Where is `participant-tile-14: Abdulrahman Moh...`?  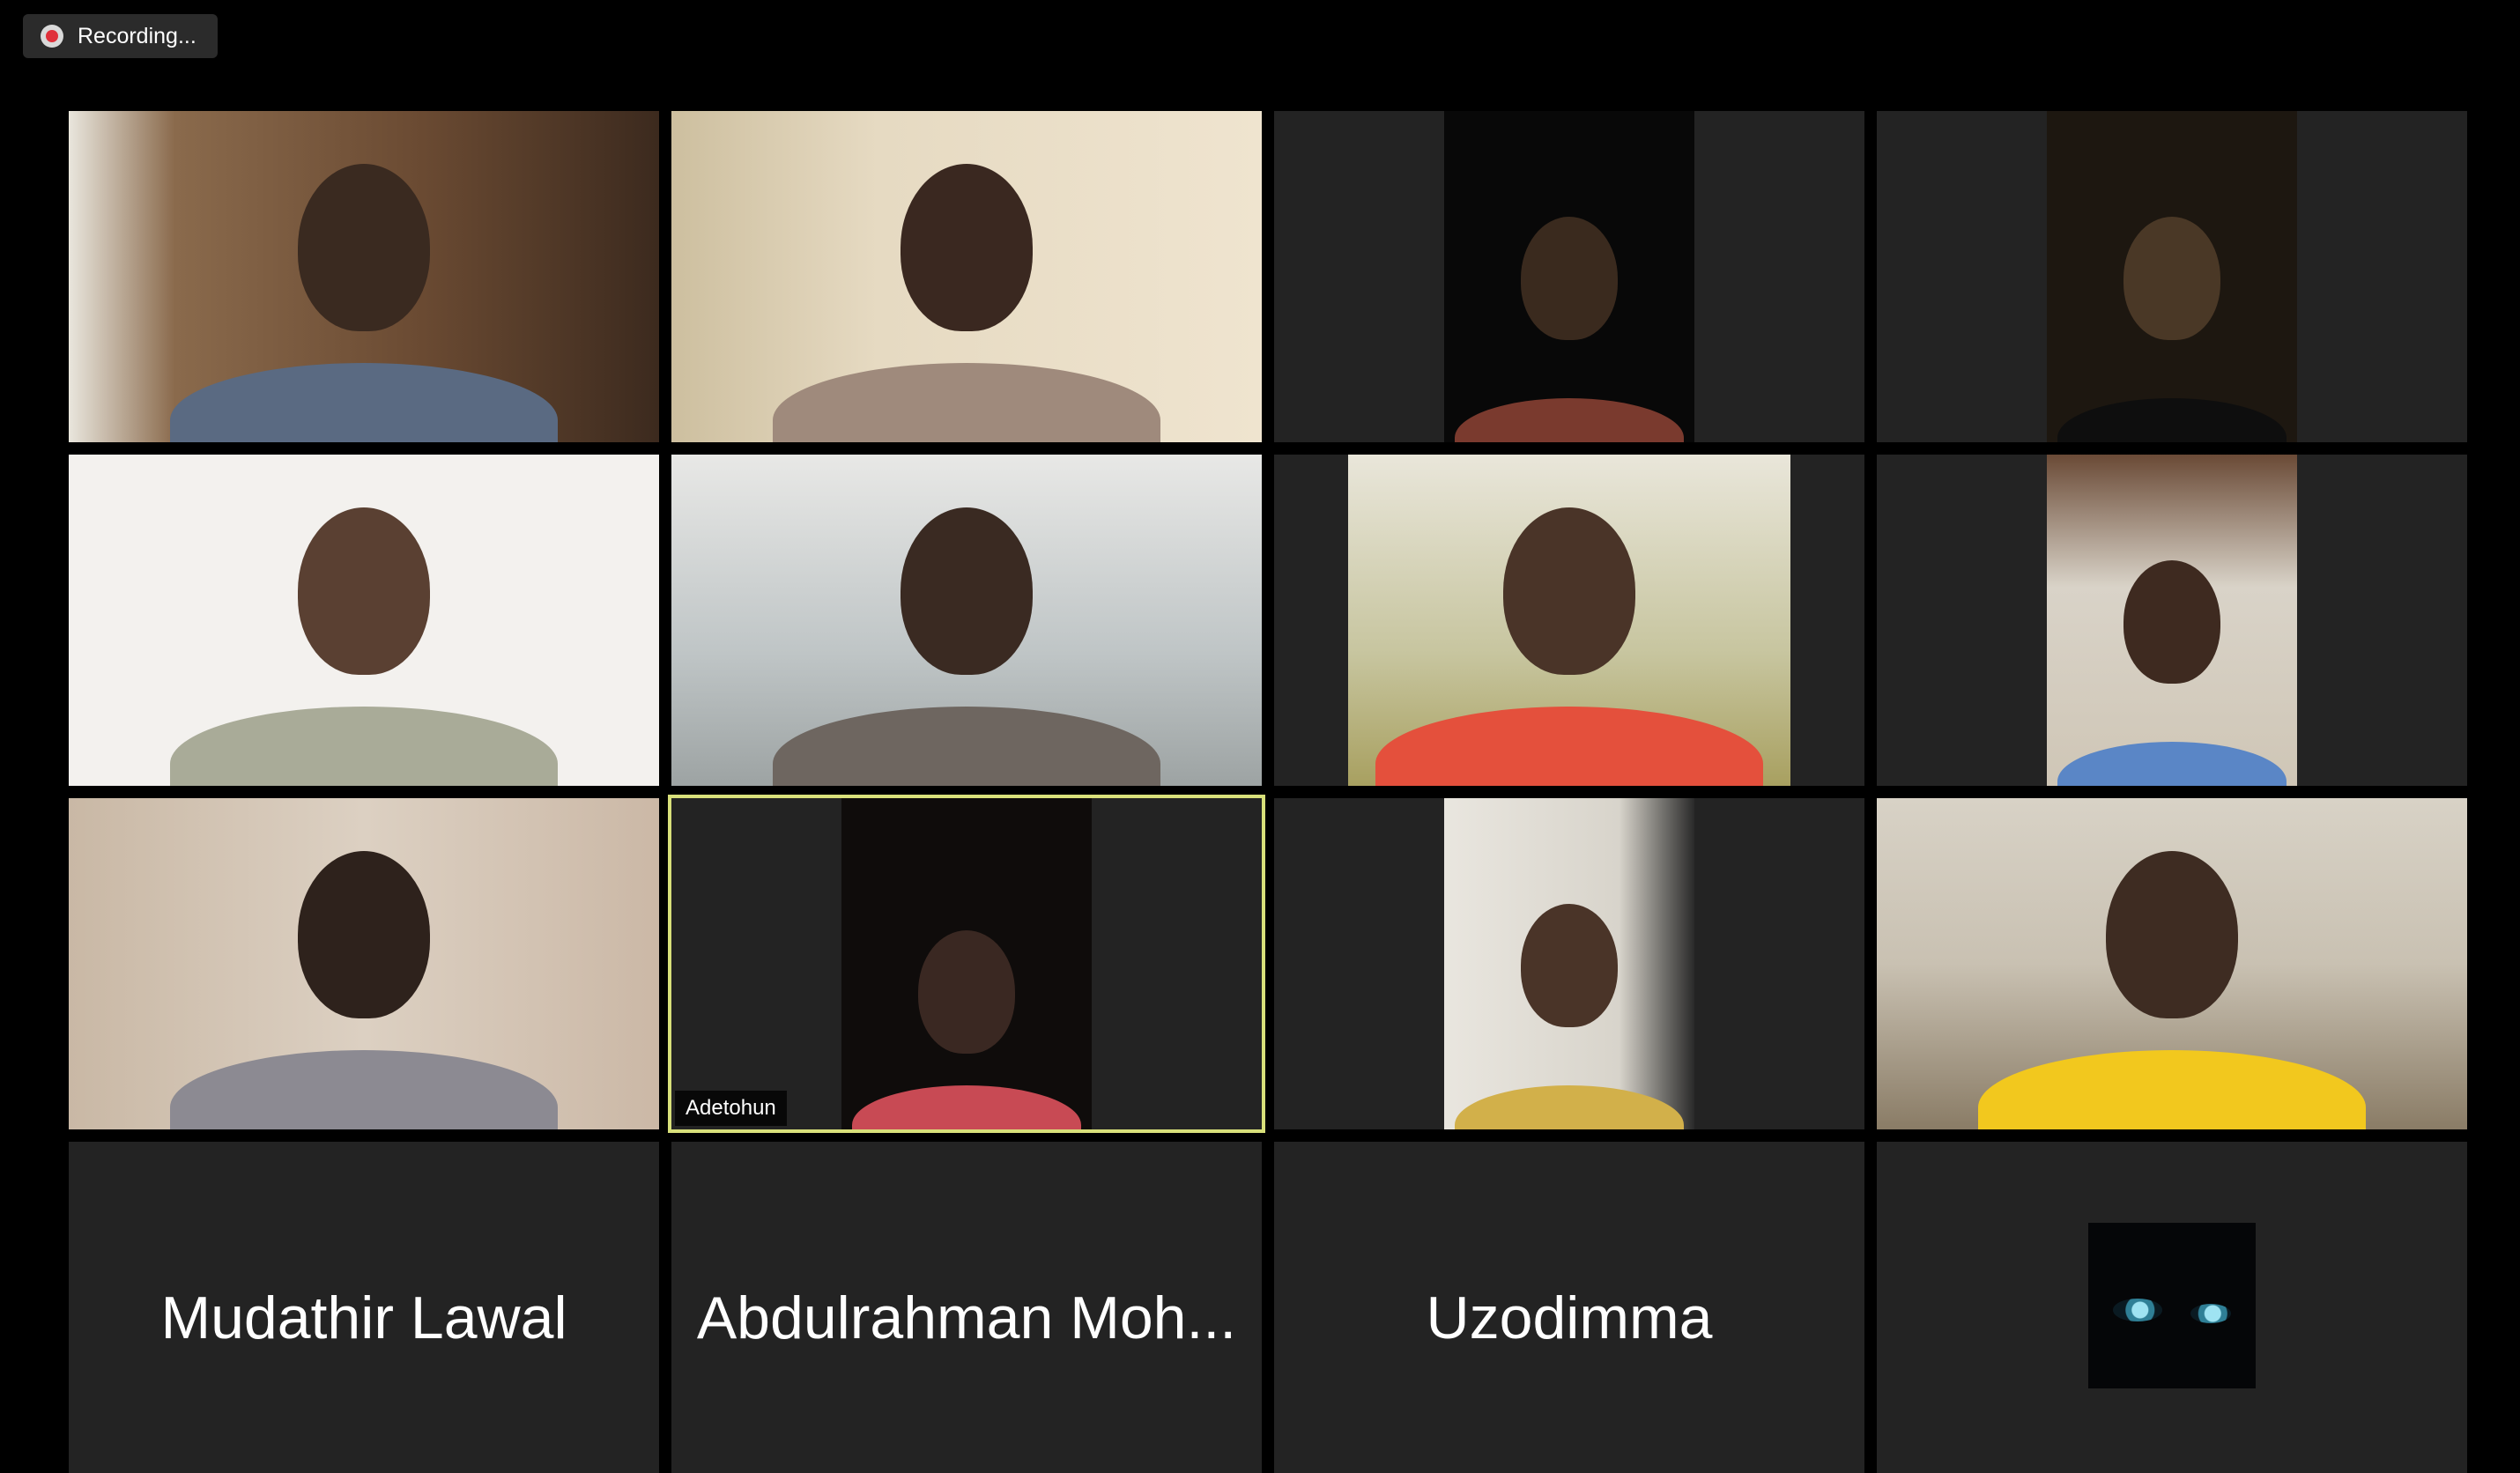 participant-tile-14: Abdulrahman Moh... is located at coordinates (967, 1307).